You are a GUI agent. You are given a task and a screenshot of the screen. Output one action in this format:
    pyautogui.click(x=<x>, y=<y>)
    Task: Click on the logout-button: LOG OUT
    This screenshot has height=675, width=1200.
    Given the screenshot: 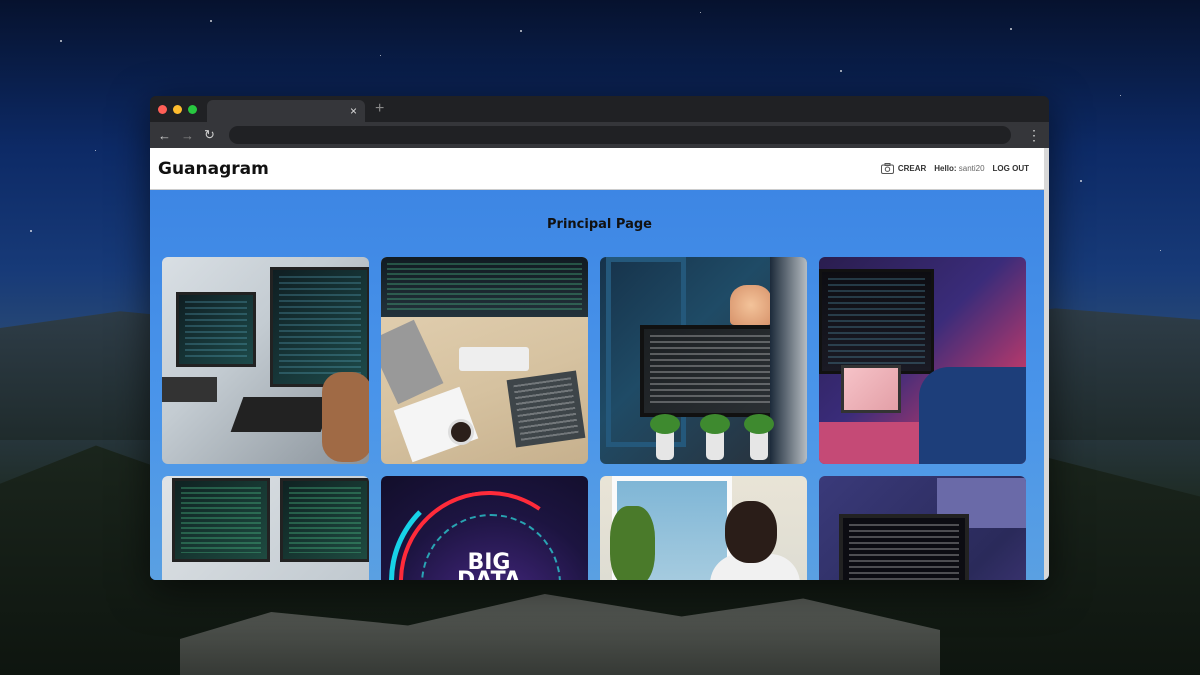 What is the action you would take?
    pyautogui.click(x=1011, y=168)
    